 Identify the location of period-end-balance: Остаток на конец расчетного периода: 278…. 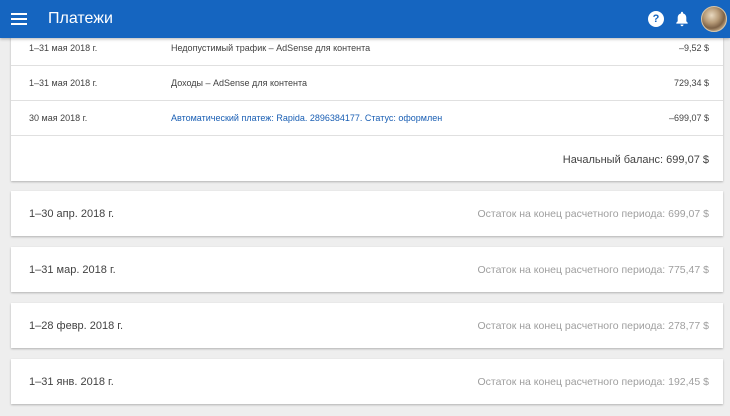
(593, 325).